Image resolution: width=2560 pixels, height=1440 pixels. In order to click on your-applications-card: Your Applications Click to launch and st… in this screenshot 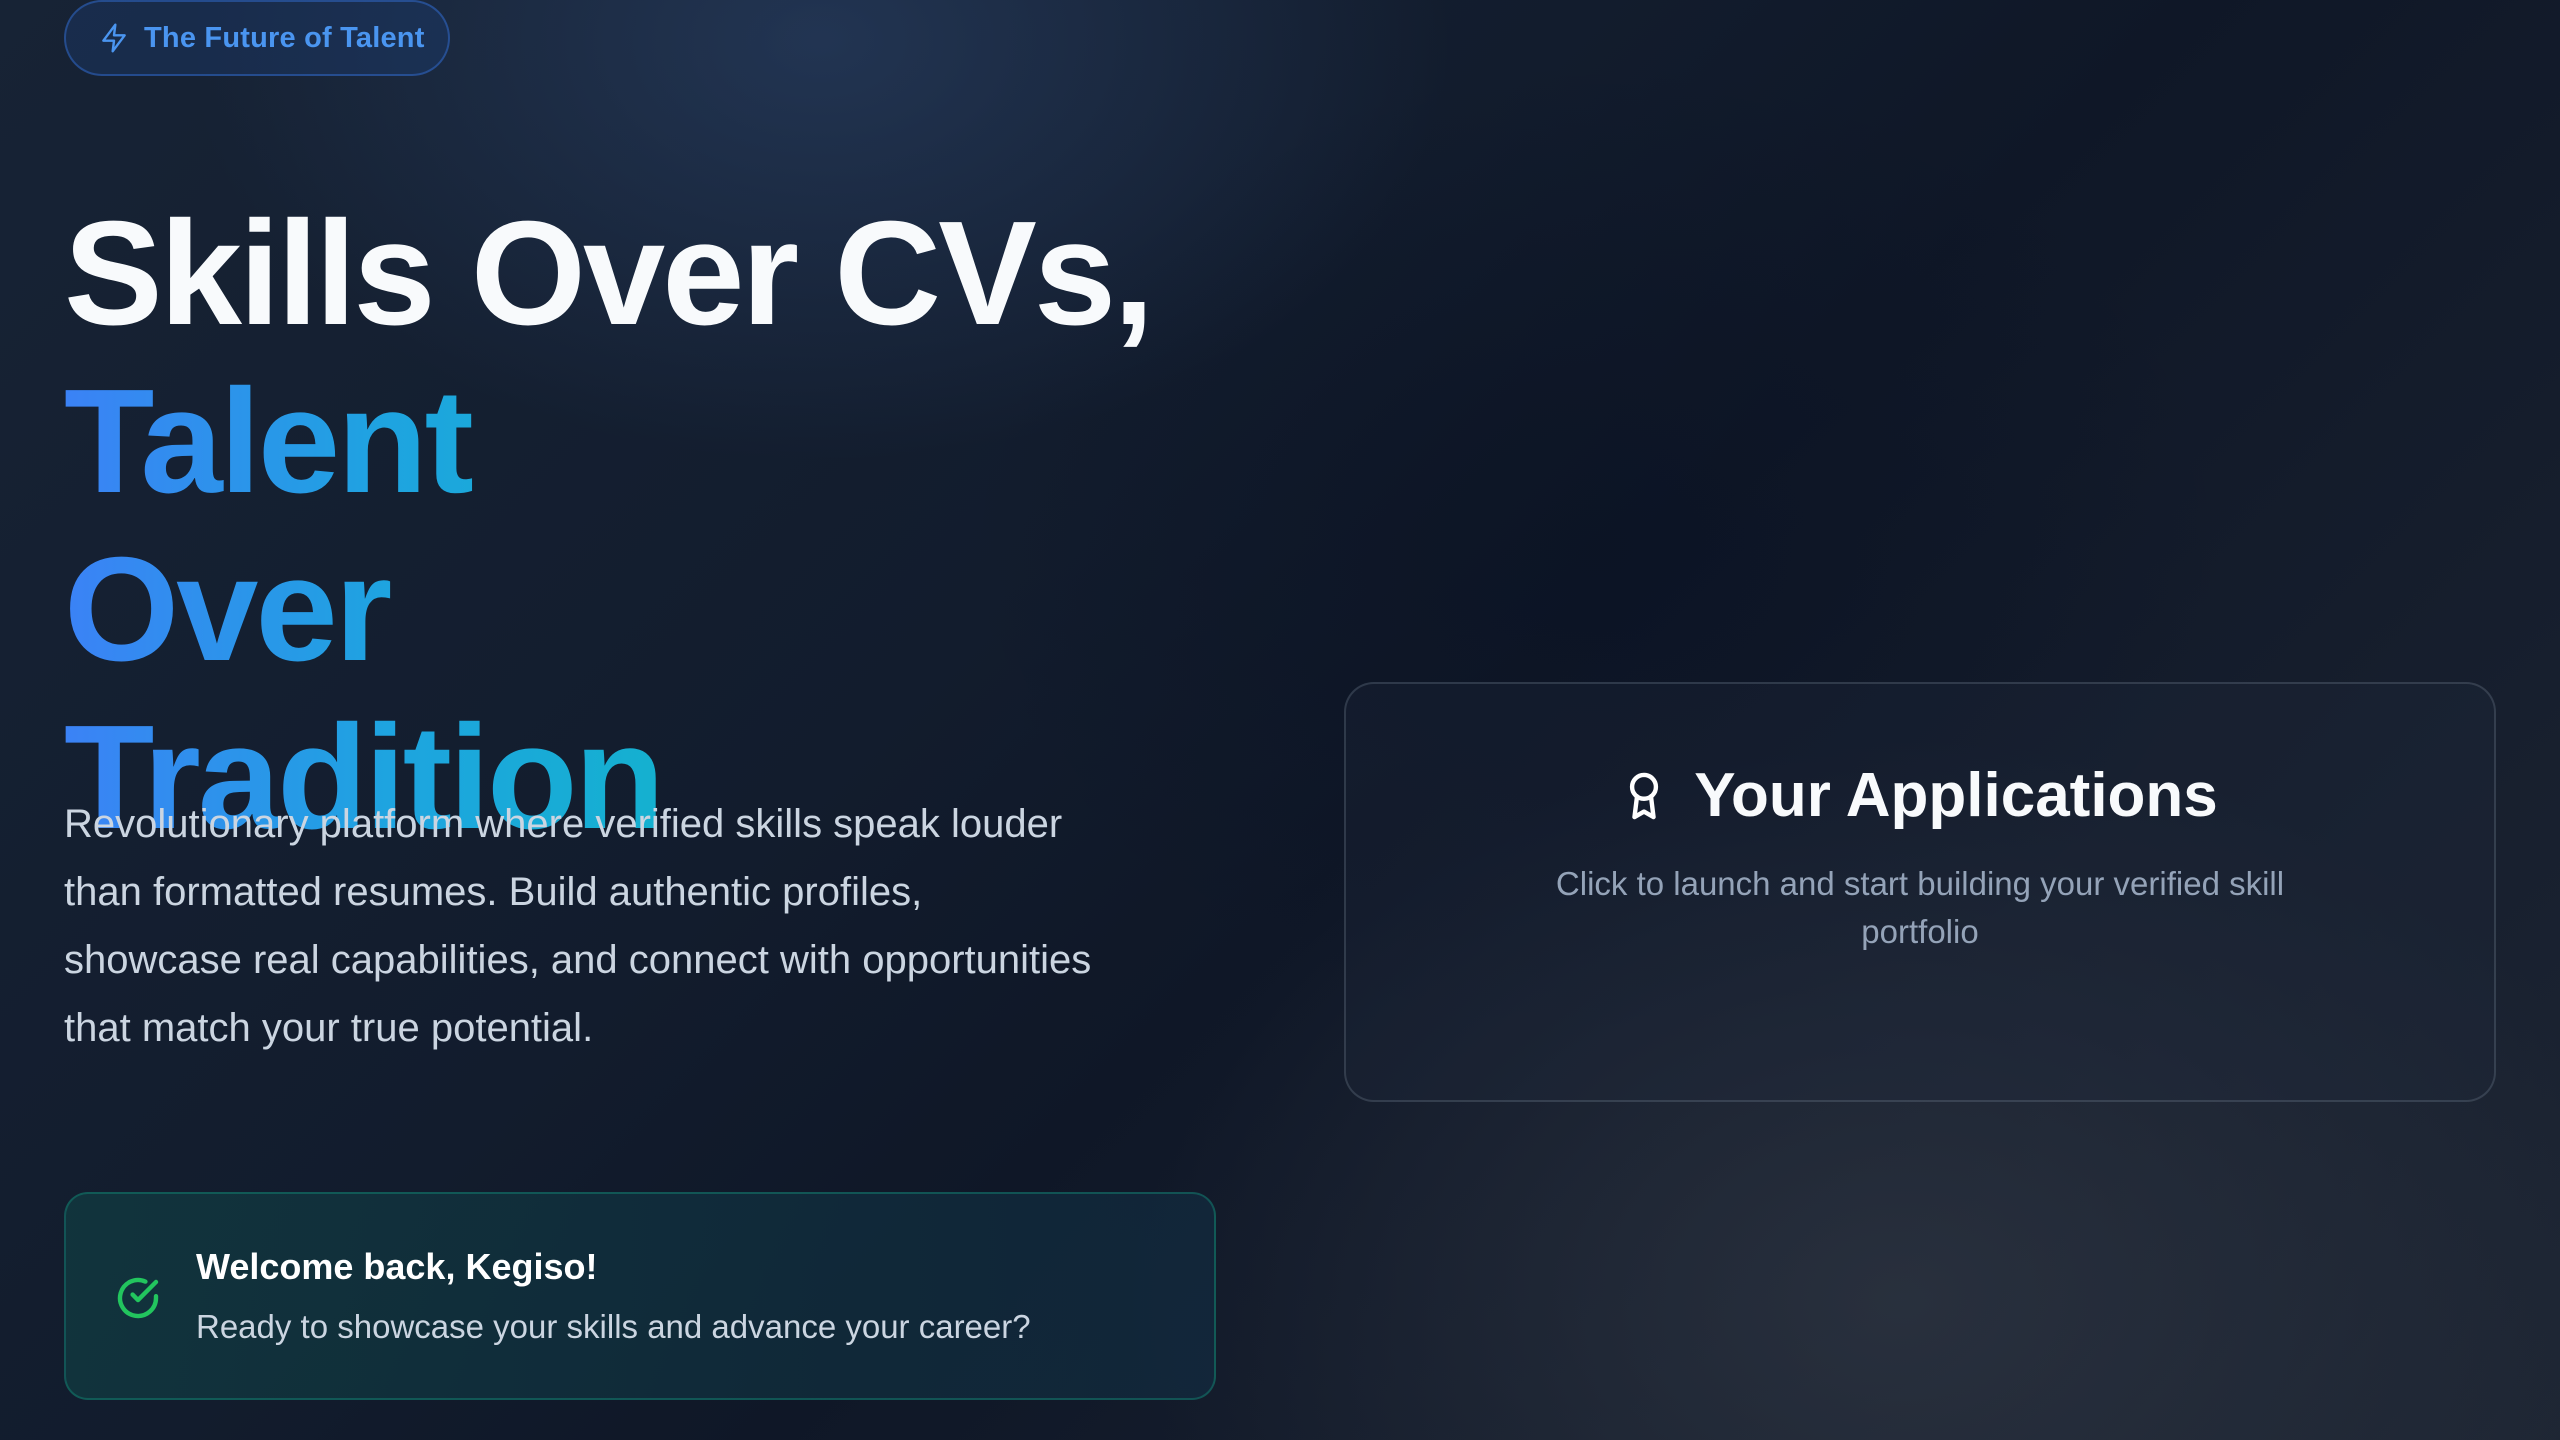, I will do `click(1920, 892)`.